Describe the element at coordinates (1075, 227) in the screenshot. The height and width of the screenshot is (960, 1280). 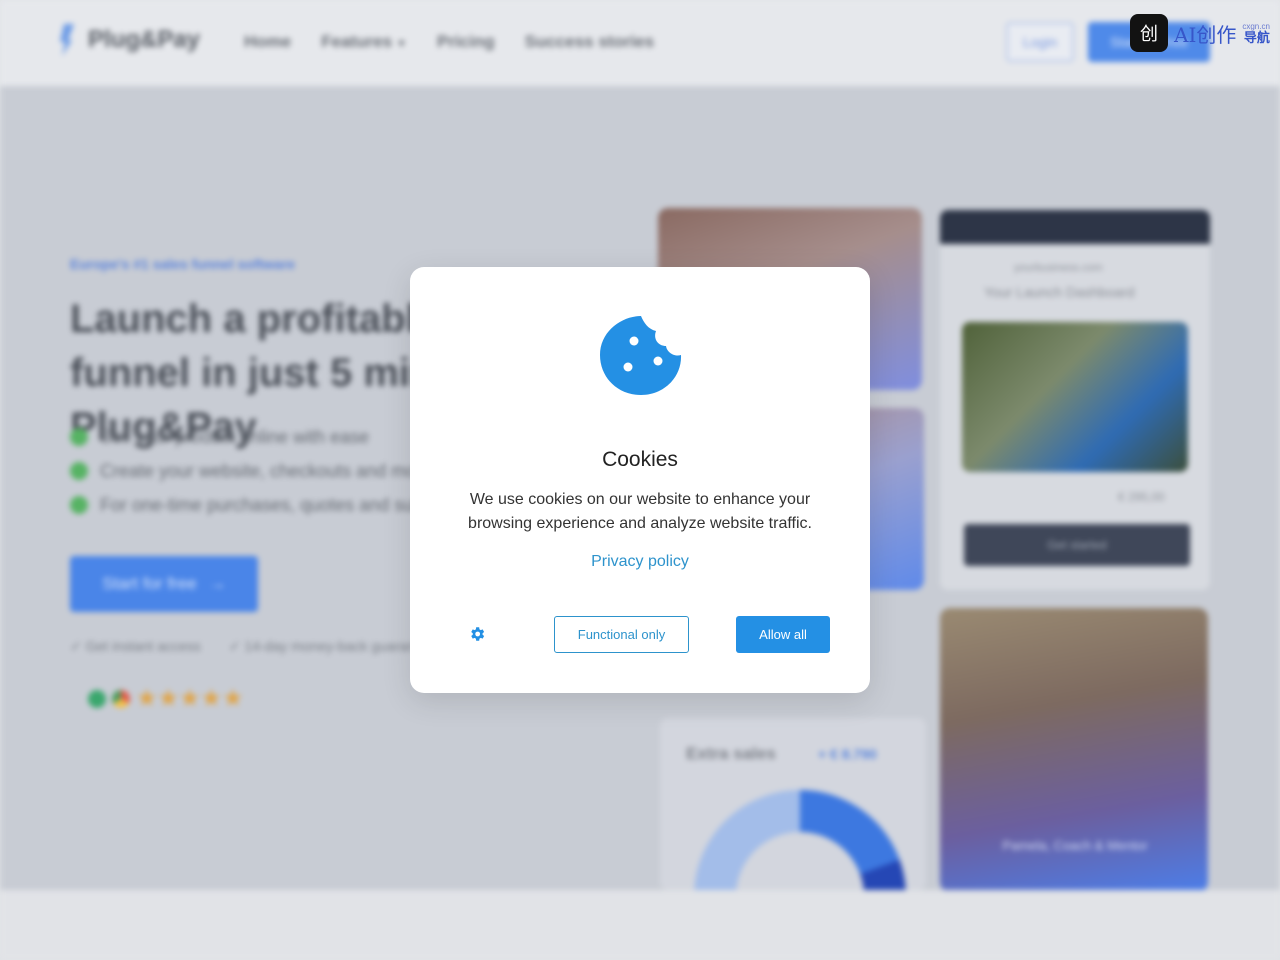
I see `browser-bar` at that location.